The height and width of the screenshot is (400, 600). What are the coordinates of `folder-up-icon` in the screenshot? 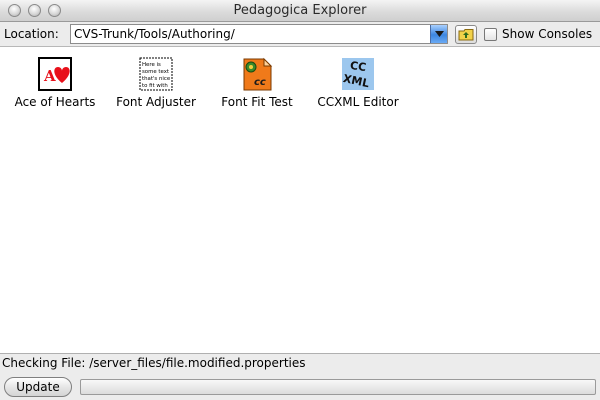 It's located at (466, 35).